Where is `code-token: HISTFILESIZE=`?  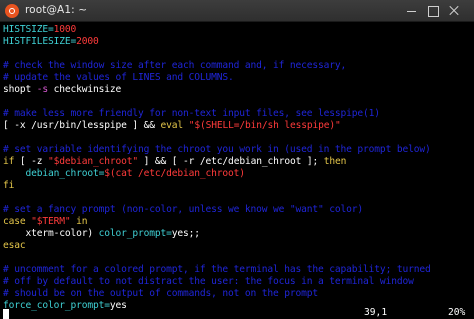 code-token: HISTFILESIZE= is located at coordinates (40, 41).